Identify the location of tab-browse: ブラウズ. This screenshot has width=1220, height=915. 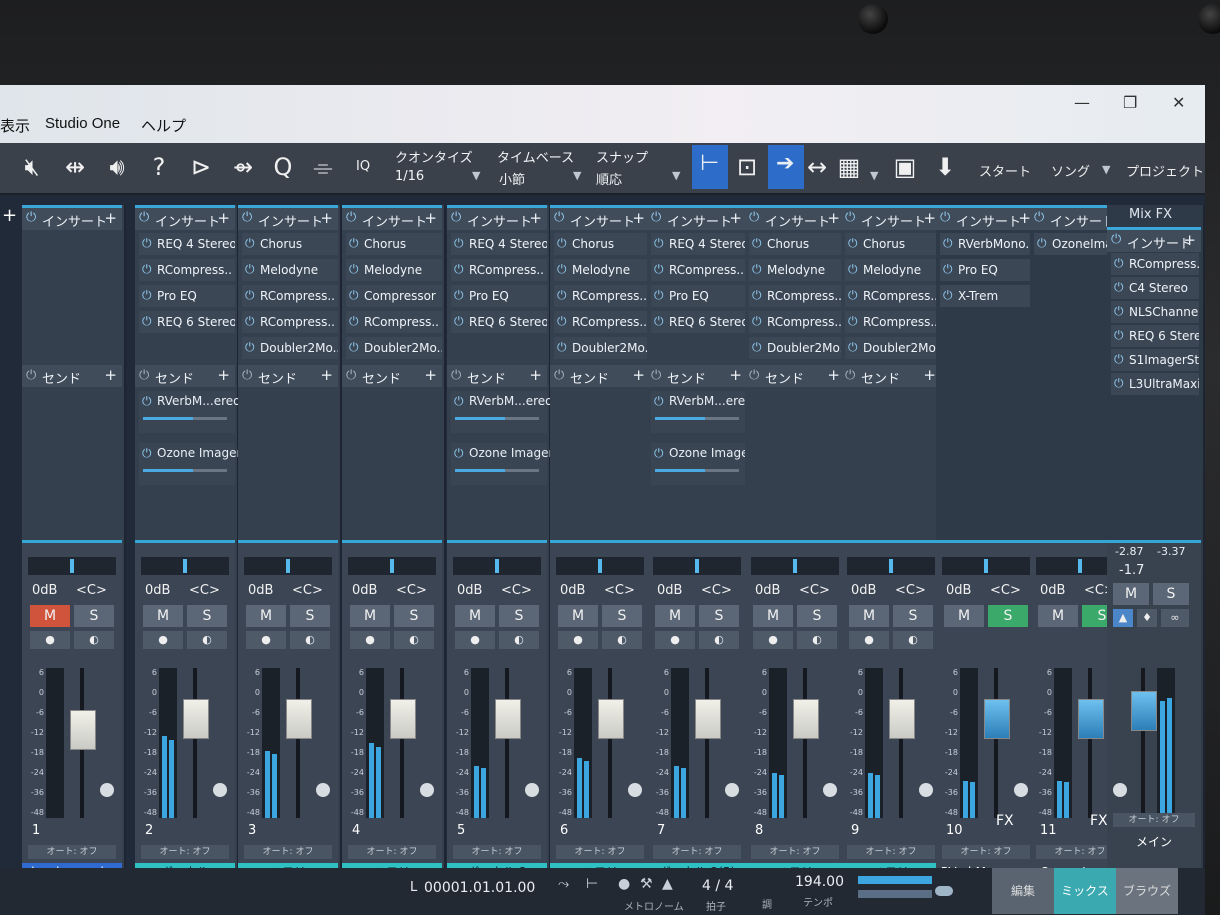
(1147, 891).